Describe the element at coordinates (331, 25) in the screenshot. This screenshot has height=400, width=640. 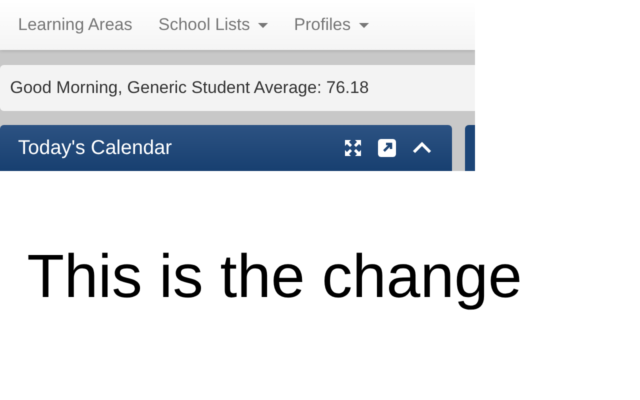
I see `nav-link: Profiles` at that location.